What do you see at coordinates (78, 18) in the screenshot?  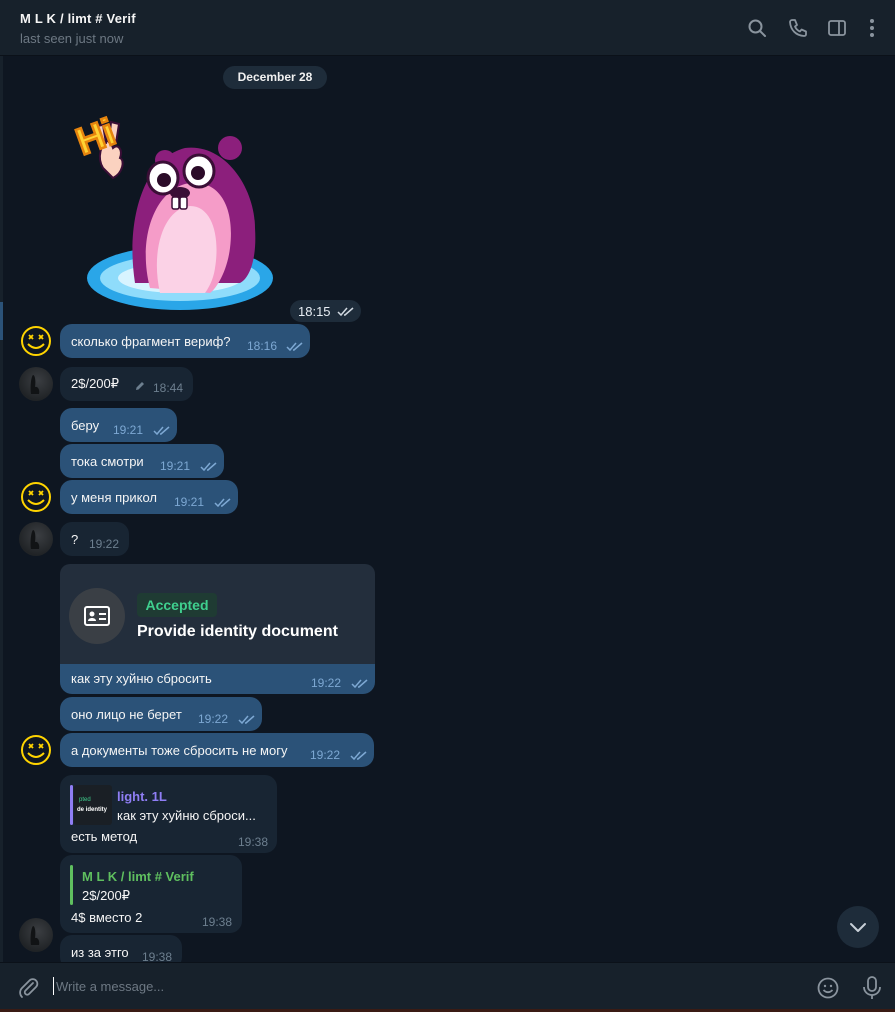 I see `chat-title: M L K / limt # Verif` at bounding box center [78, 18].